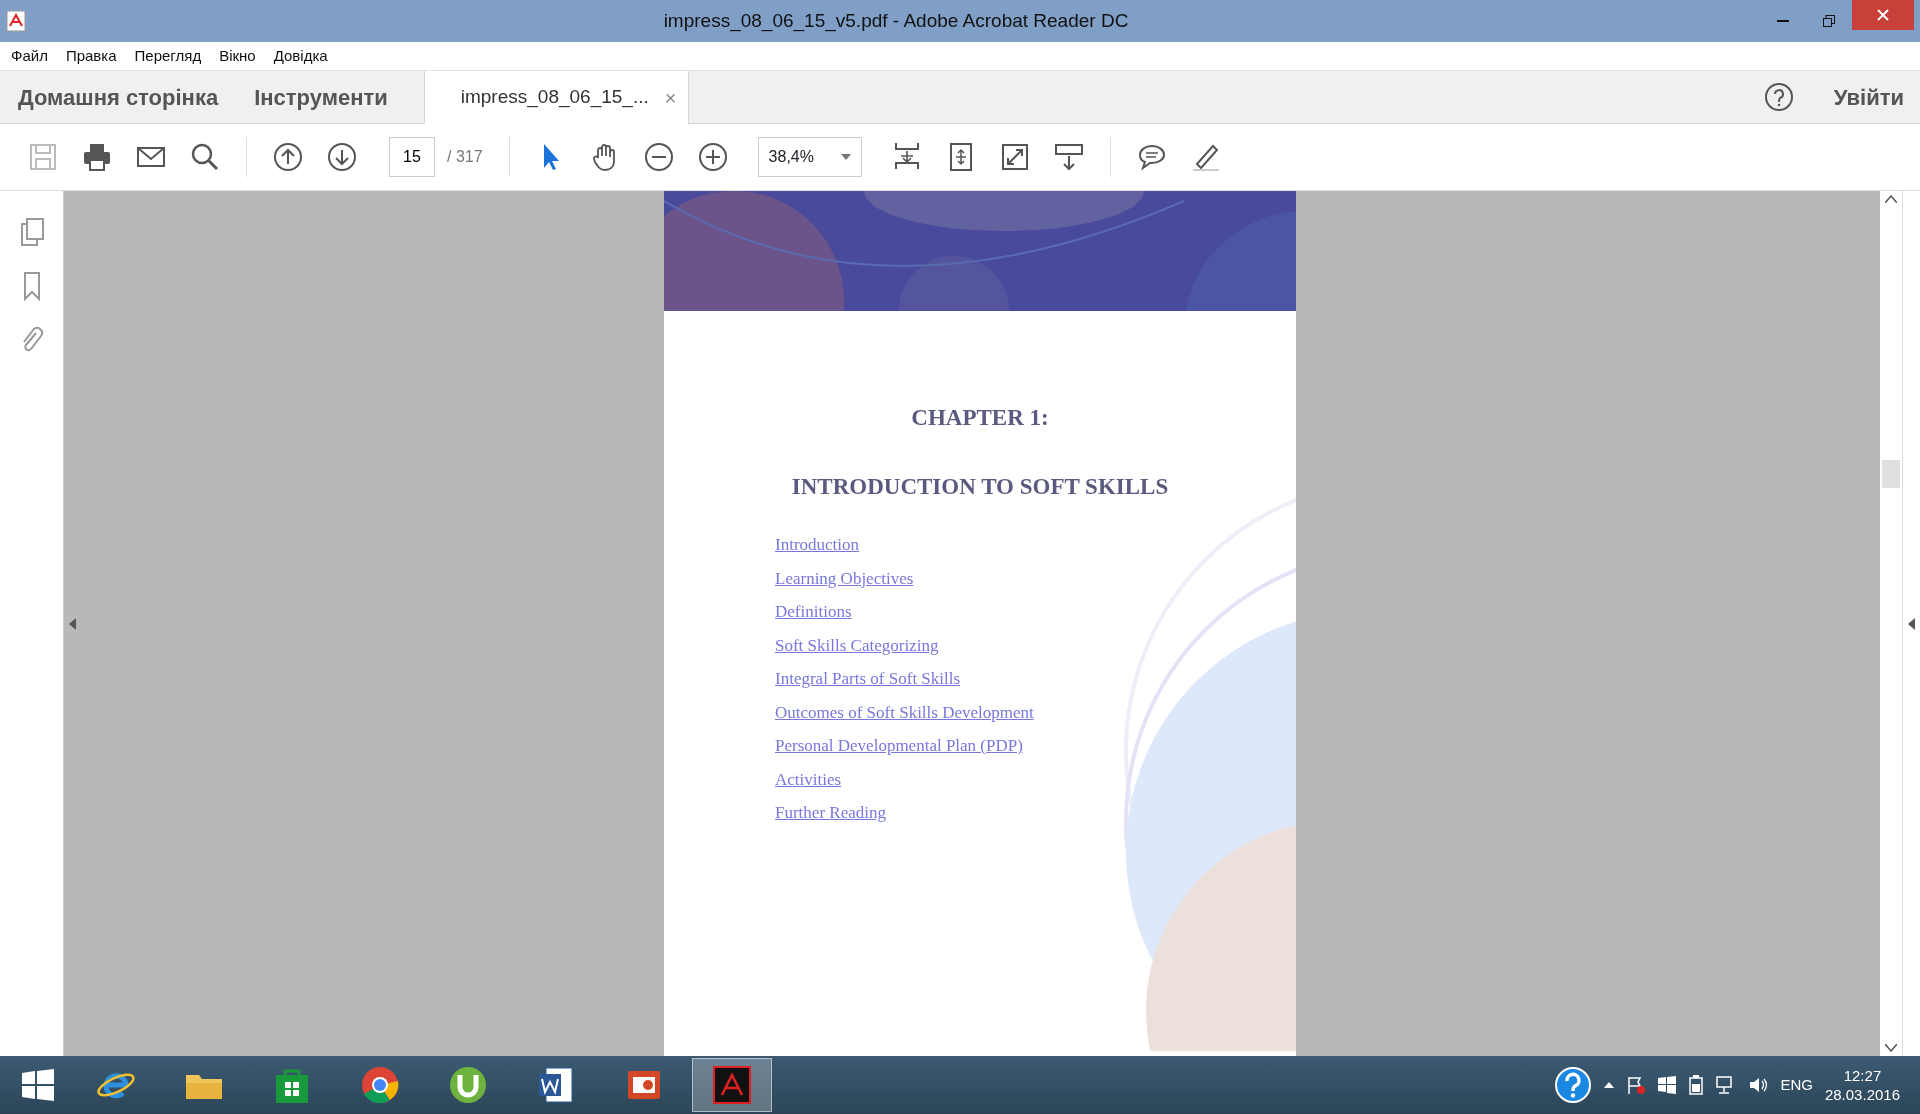 This screenshot has height=1114, width=1920. What do you see at coordinates (1609, 1085) in the screenshot?
I see `tray-expand-icon` at bounding box center [1609, 1085].